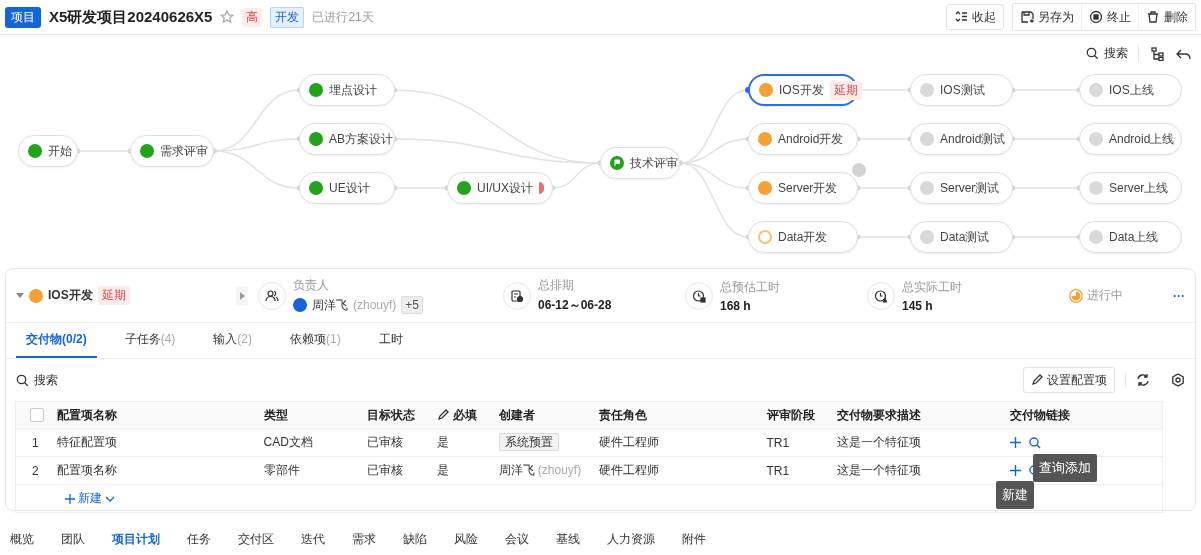  Describe the element at coordinates (803, 139) in the screenshot. I see `flow-node: Android开发` at that location.